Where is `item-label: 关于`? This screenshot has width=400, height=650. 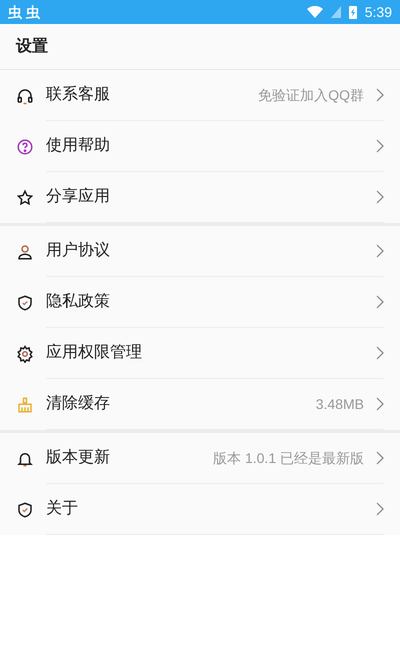
item-label: 关于 is located at coordinates (62, 508).